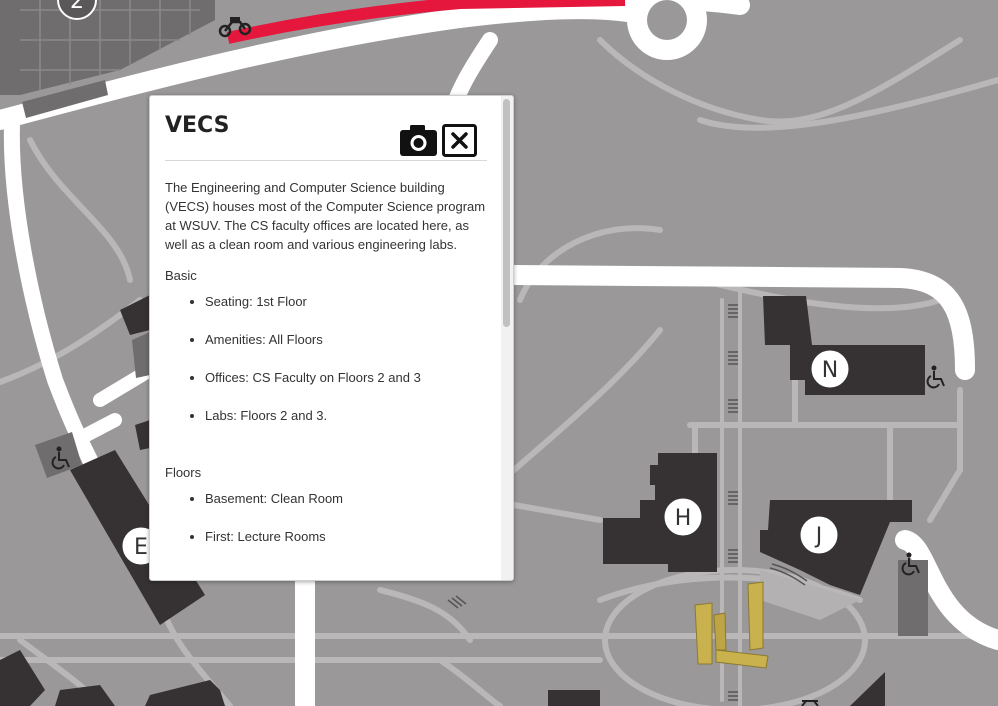 The image size is (998, 706). Describe the element at coordinates (197, 125) in the screenshot. I see `popup-title: VECS` at that location.